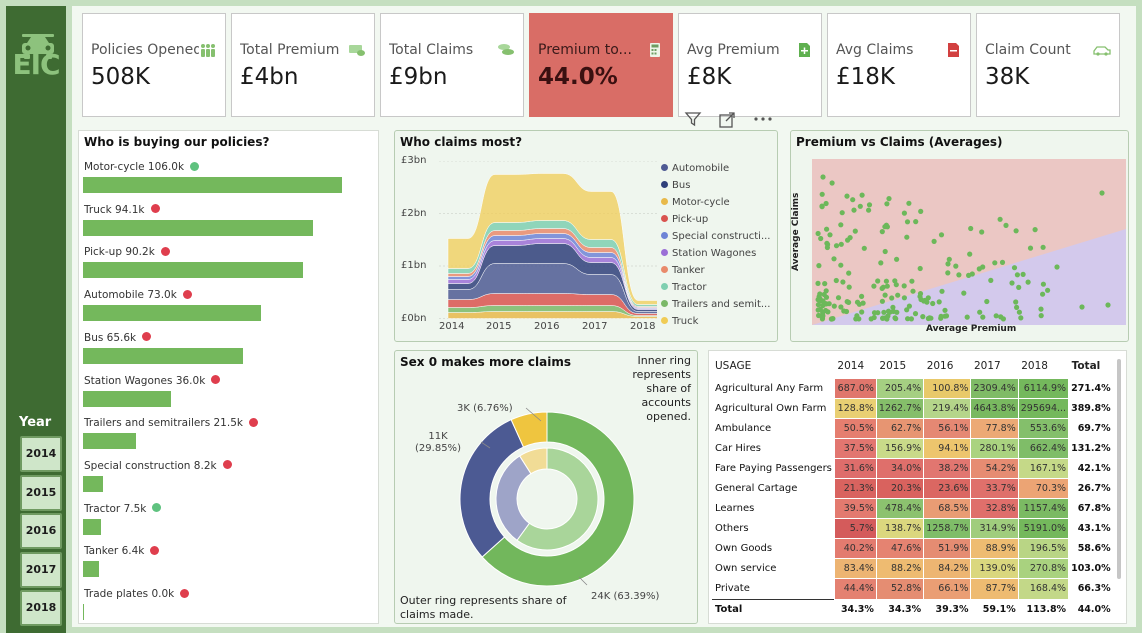 This screenshot has height=633, width=1142. I want to click on legend-item: Station Wagones, so click(708, 253).